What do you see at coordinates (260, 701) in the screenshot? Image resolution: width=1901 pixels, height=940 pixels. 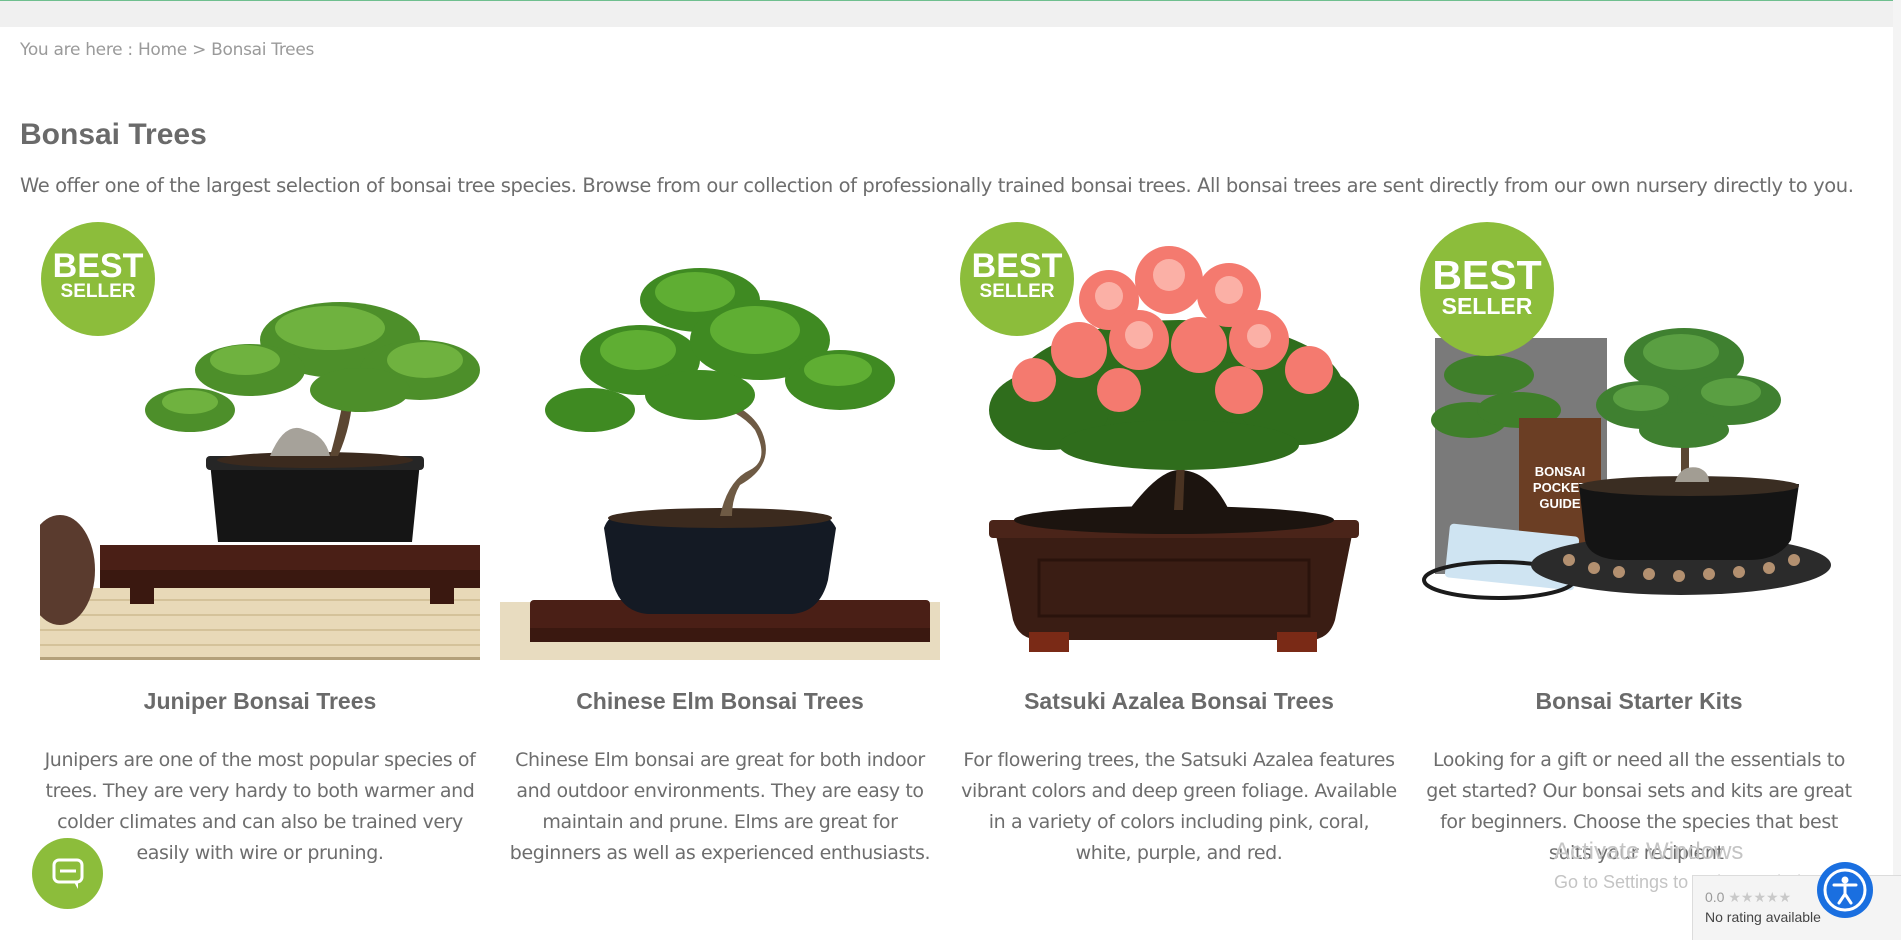 I see `category-title: Juniper Bonsai Trees` at bounding box center [260, 701].